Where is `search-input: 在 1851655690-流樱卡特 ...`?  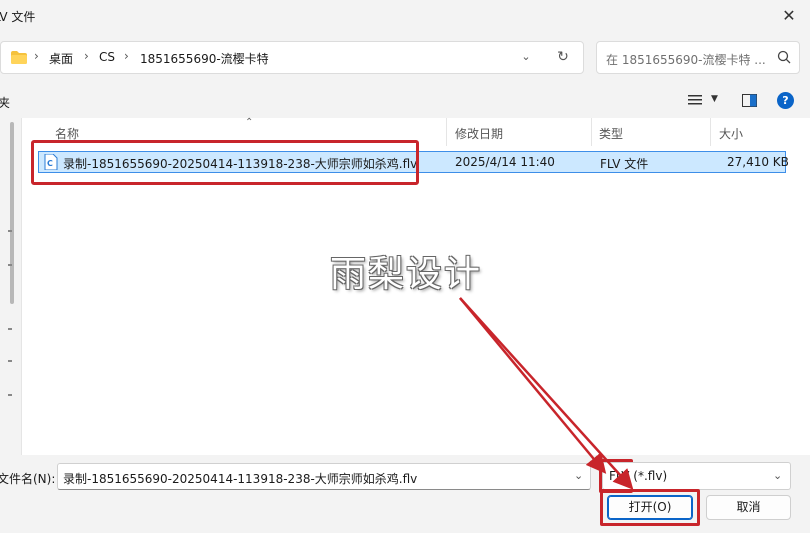
search-input: 在 1851655690-流樱卡特 ... is located at coordinates (698, 57).